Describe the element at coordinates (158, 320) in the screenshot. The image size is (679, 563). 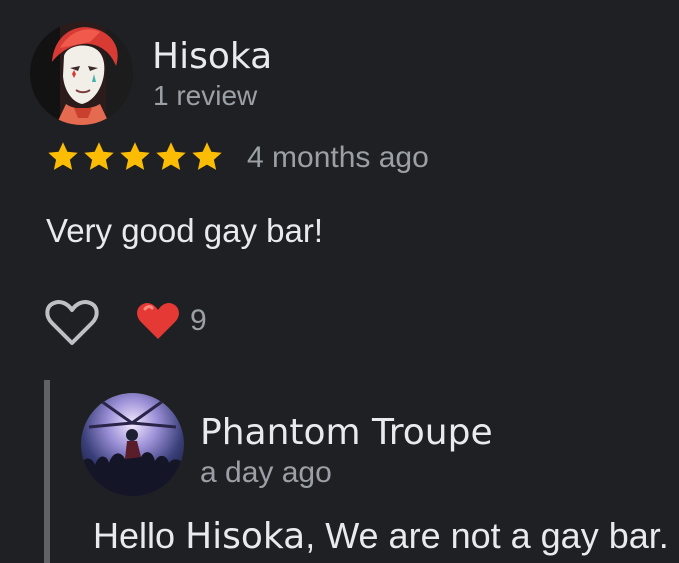
I see `red-heart-icon` at that location.